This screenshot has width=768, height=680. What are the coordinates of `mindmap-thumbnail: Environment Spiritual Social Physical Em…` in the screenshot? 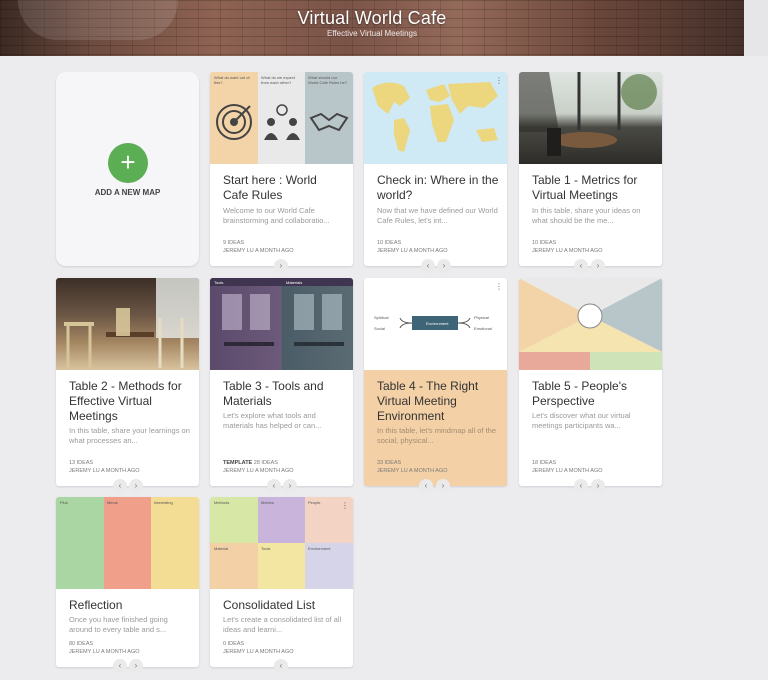 It's located at (435, 324).